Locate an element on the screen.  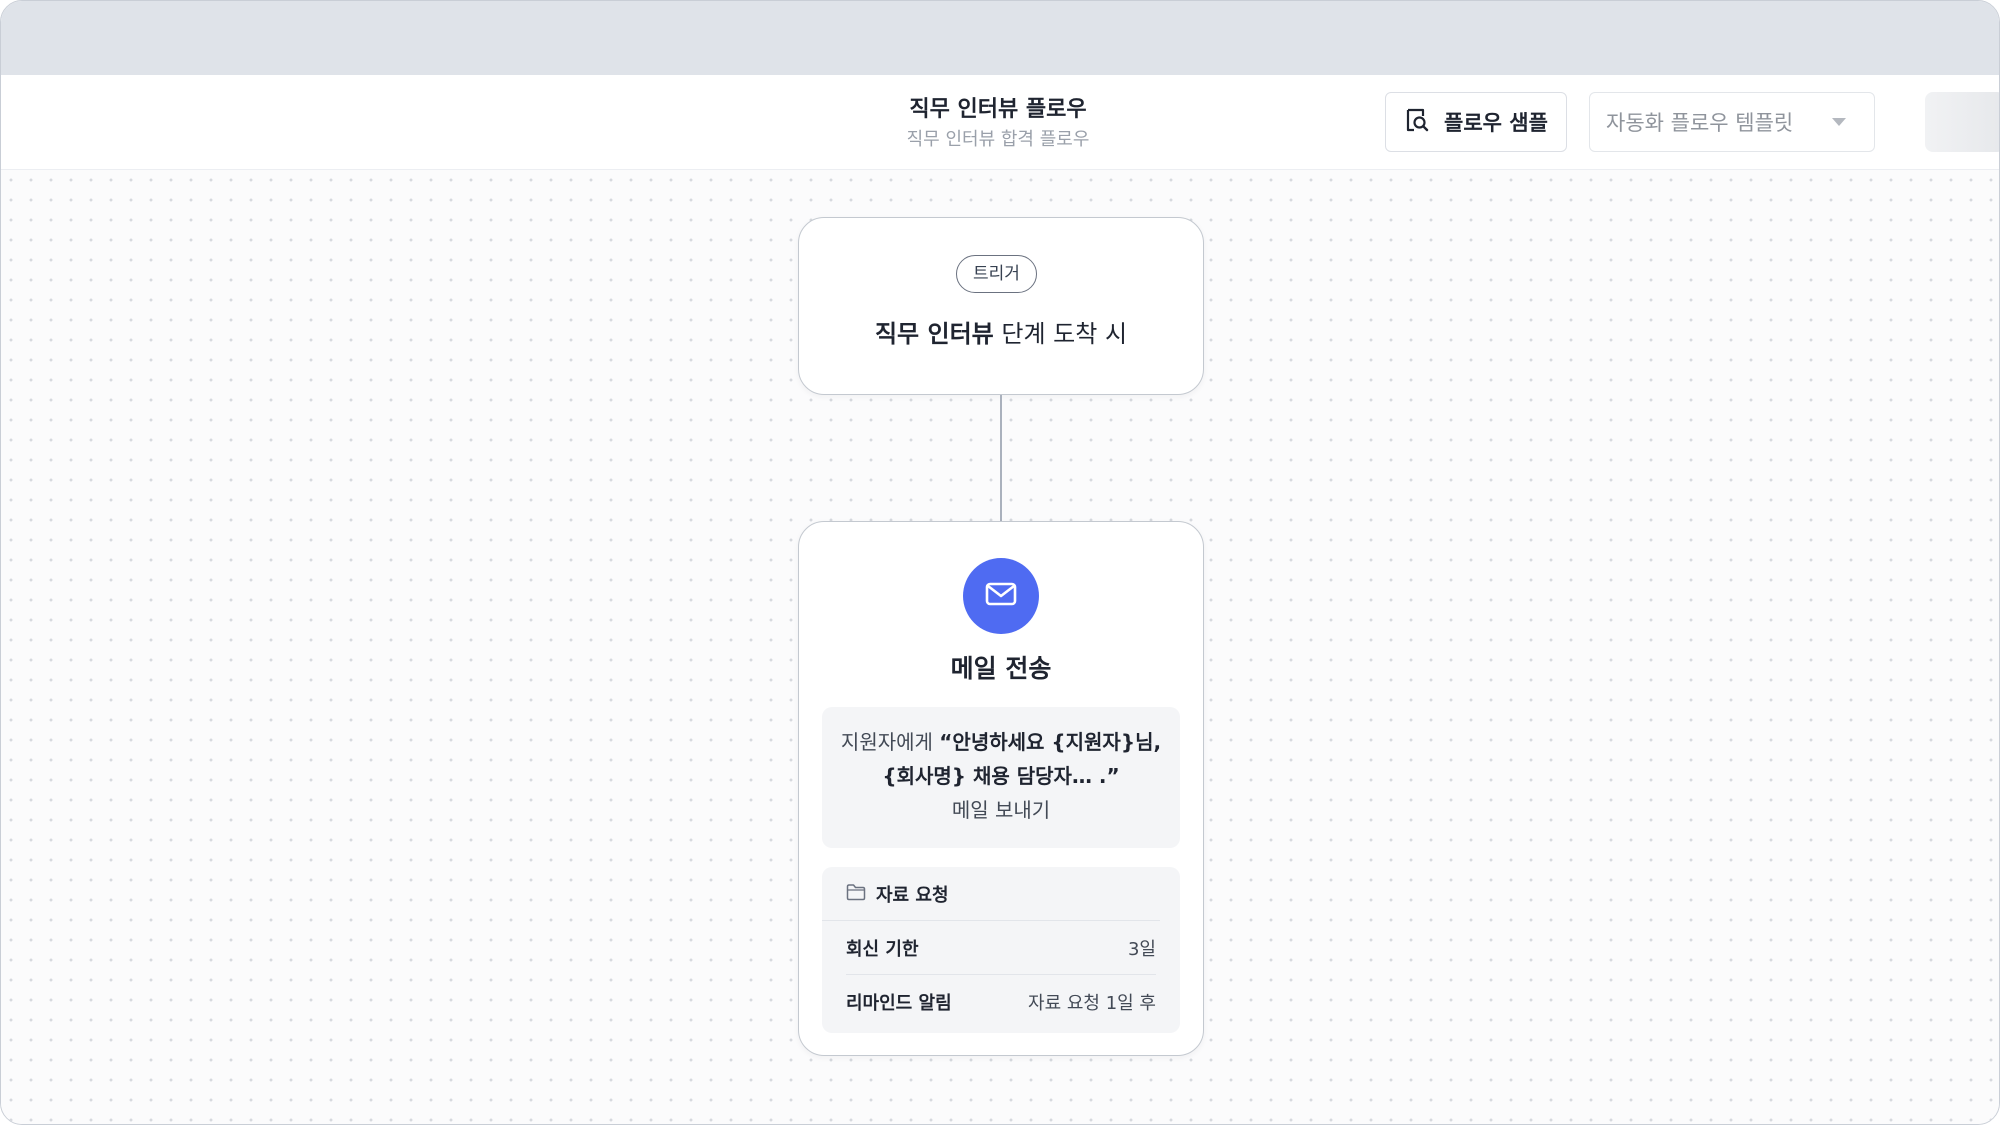
automation-template-select: 자동화 플로우 템플릿 is located at coordinates (1732, 122).